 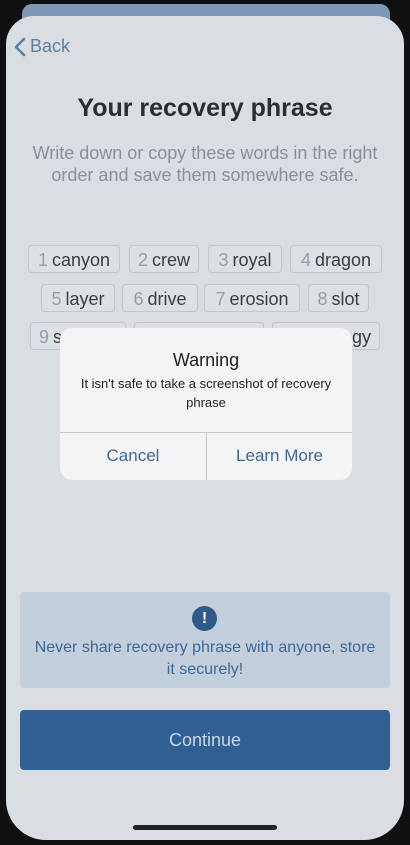 What do you see at coordinates (160, 298) in the screenshot?
I see `word-chip: 6 drive` at bounding box center [160, 298].